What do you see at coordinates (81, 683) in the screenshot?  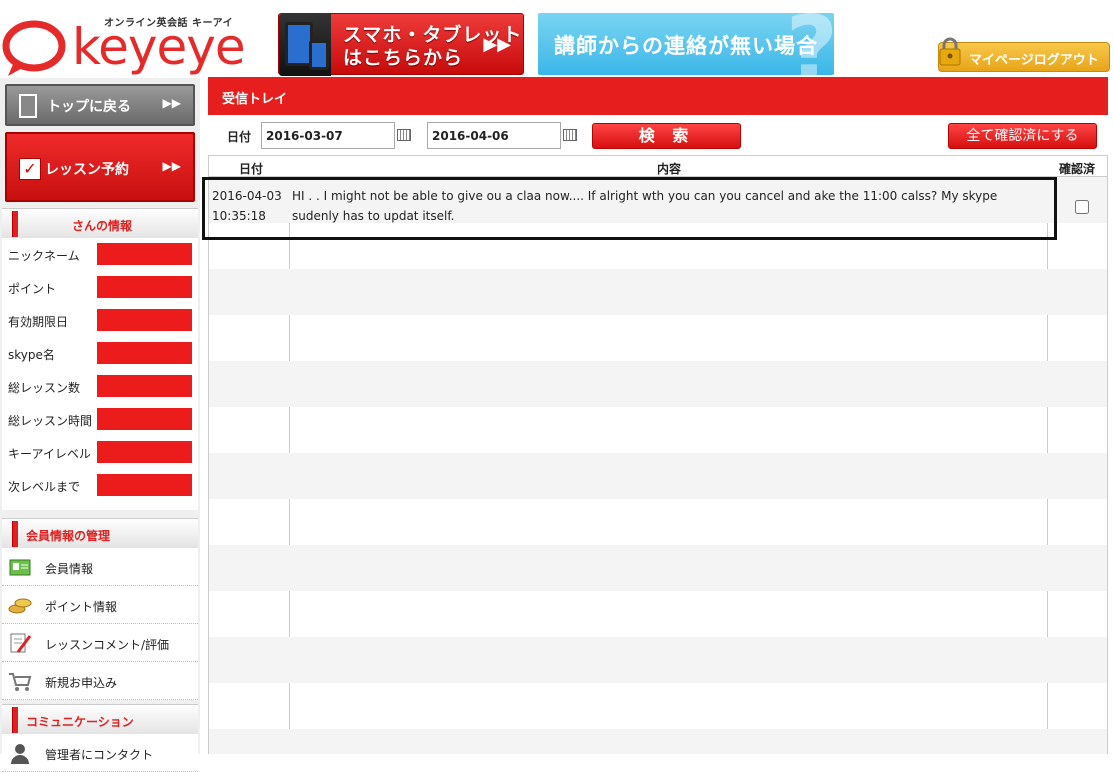 I see `sidebar-menu-label: 新規お申込み` at bounding box center [81, 683].